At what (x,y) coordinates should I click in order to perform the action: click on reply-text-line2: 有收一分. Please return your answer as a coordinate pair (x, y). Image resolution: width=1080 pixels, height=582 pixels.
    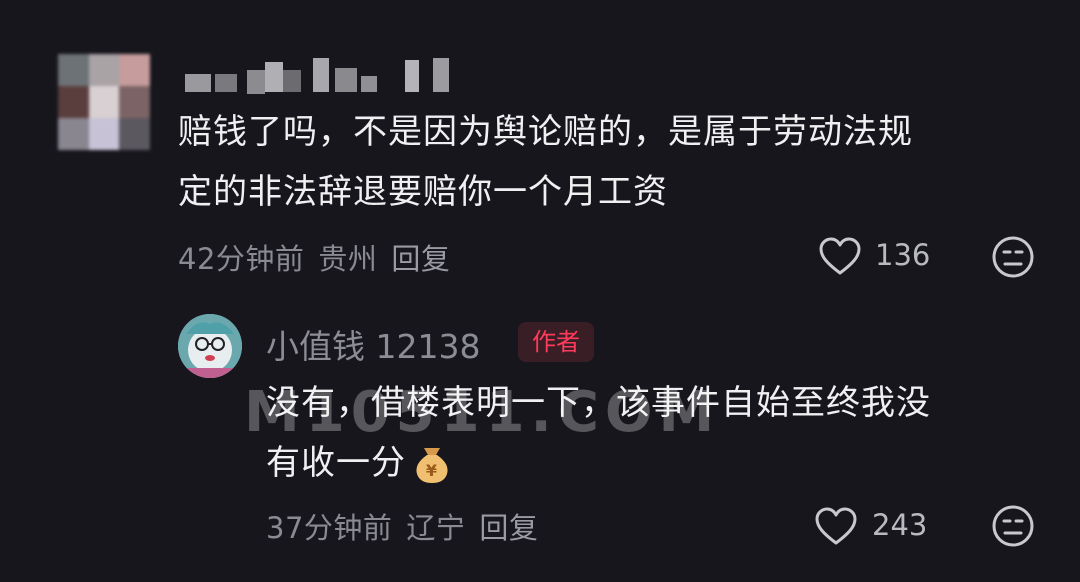
    Looking at the image, I should click on (336, 463).